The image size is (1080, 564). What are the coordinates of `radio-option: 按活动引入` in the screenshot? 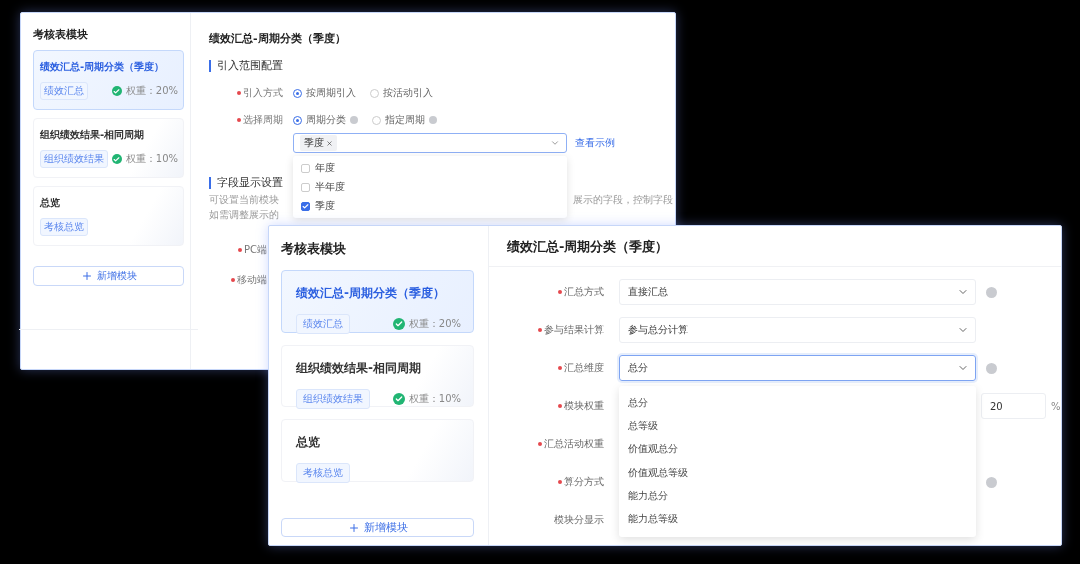 It's located at (401, 93).